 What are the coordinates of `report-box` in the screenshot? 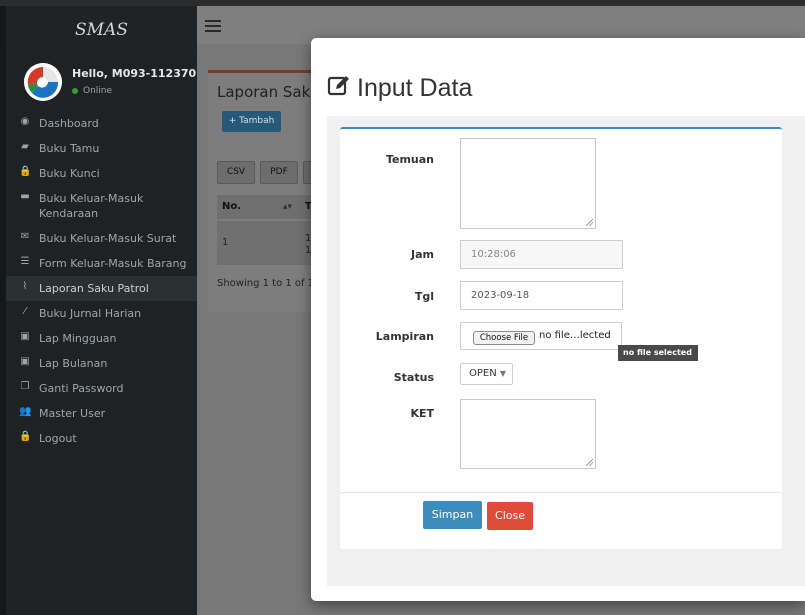 It's located at (268, 191).